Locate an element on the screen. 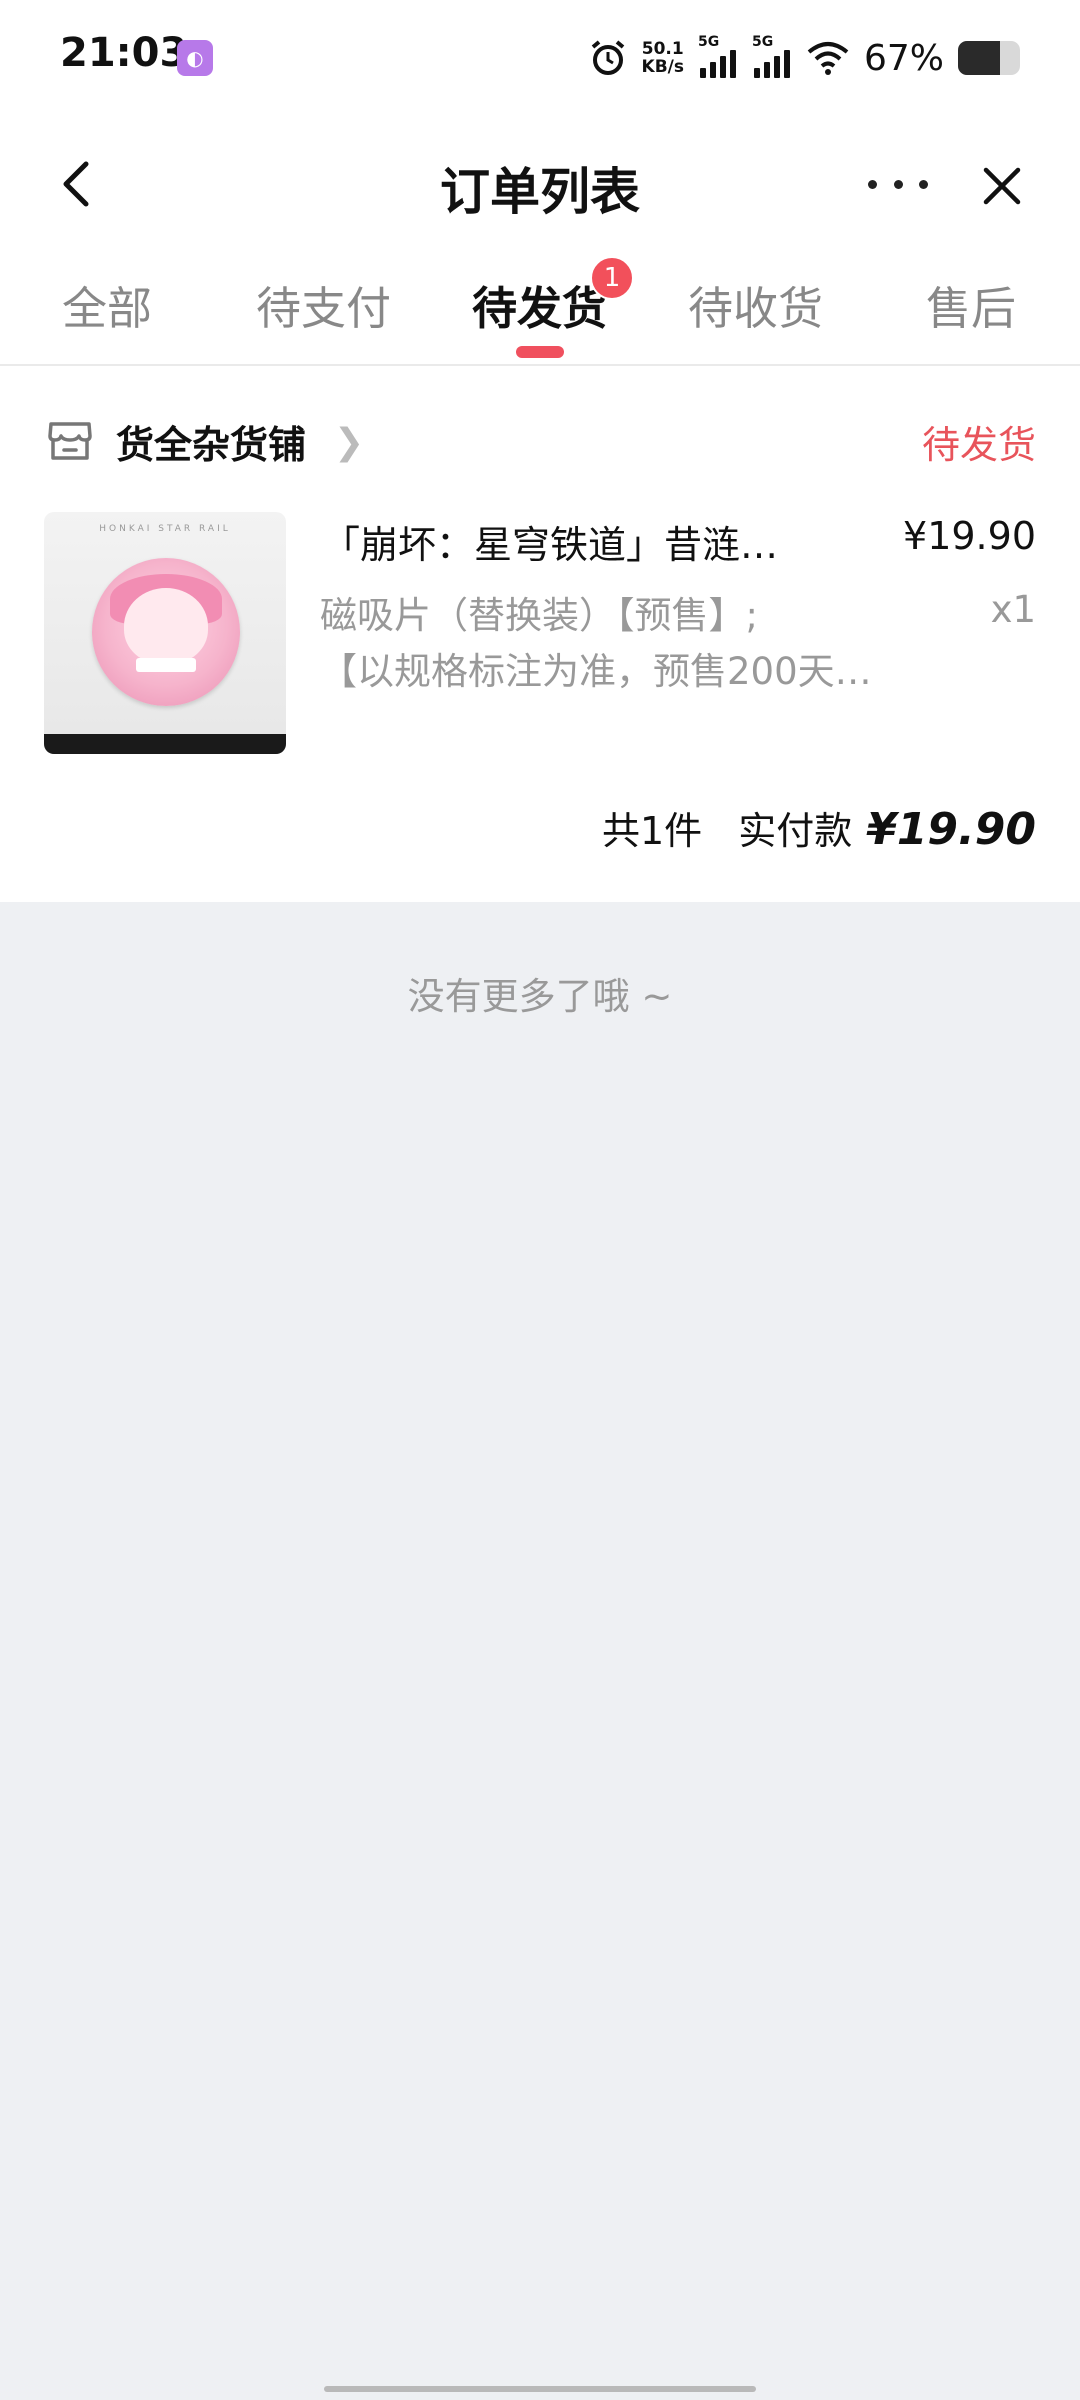  tab-badge: 1 is located at coordinates (612, 278).